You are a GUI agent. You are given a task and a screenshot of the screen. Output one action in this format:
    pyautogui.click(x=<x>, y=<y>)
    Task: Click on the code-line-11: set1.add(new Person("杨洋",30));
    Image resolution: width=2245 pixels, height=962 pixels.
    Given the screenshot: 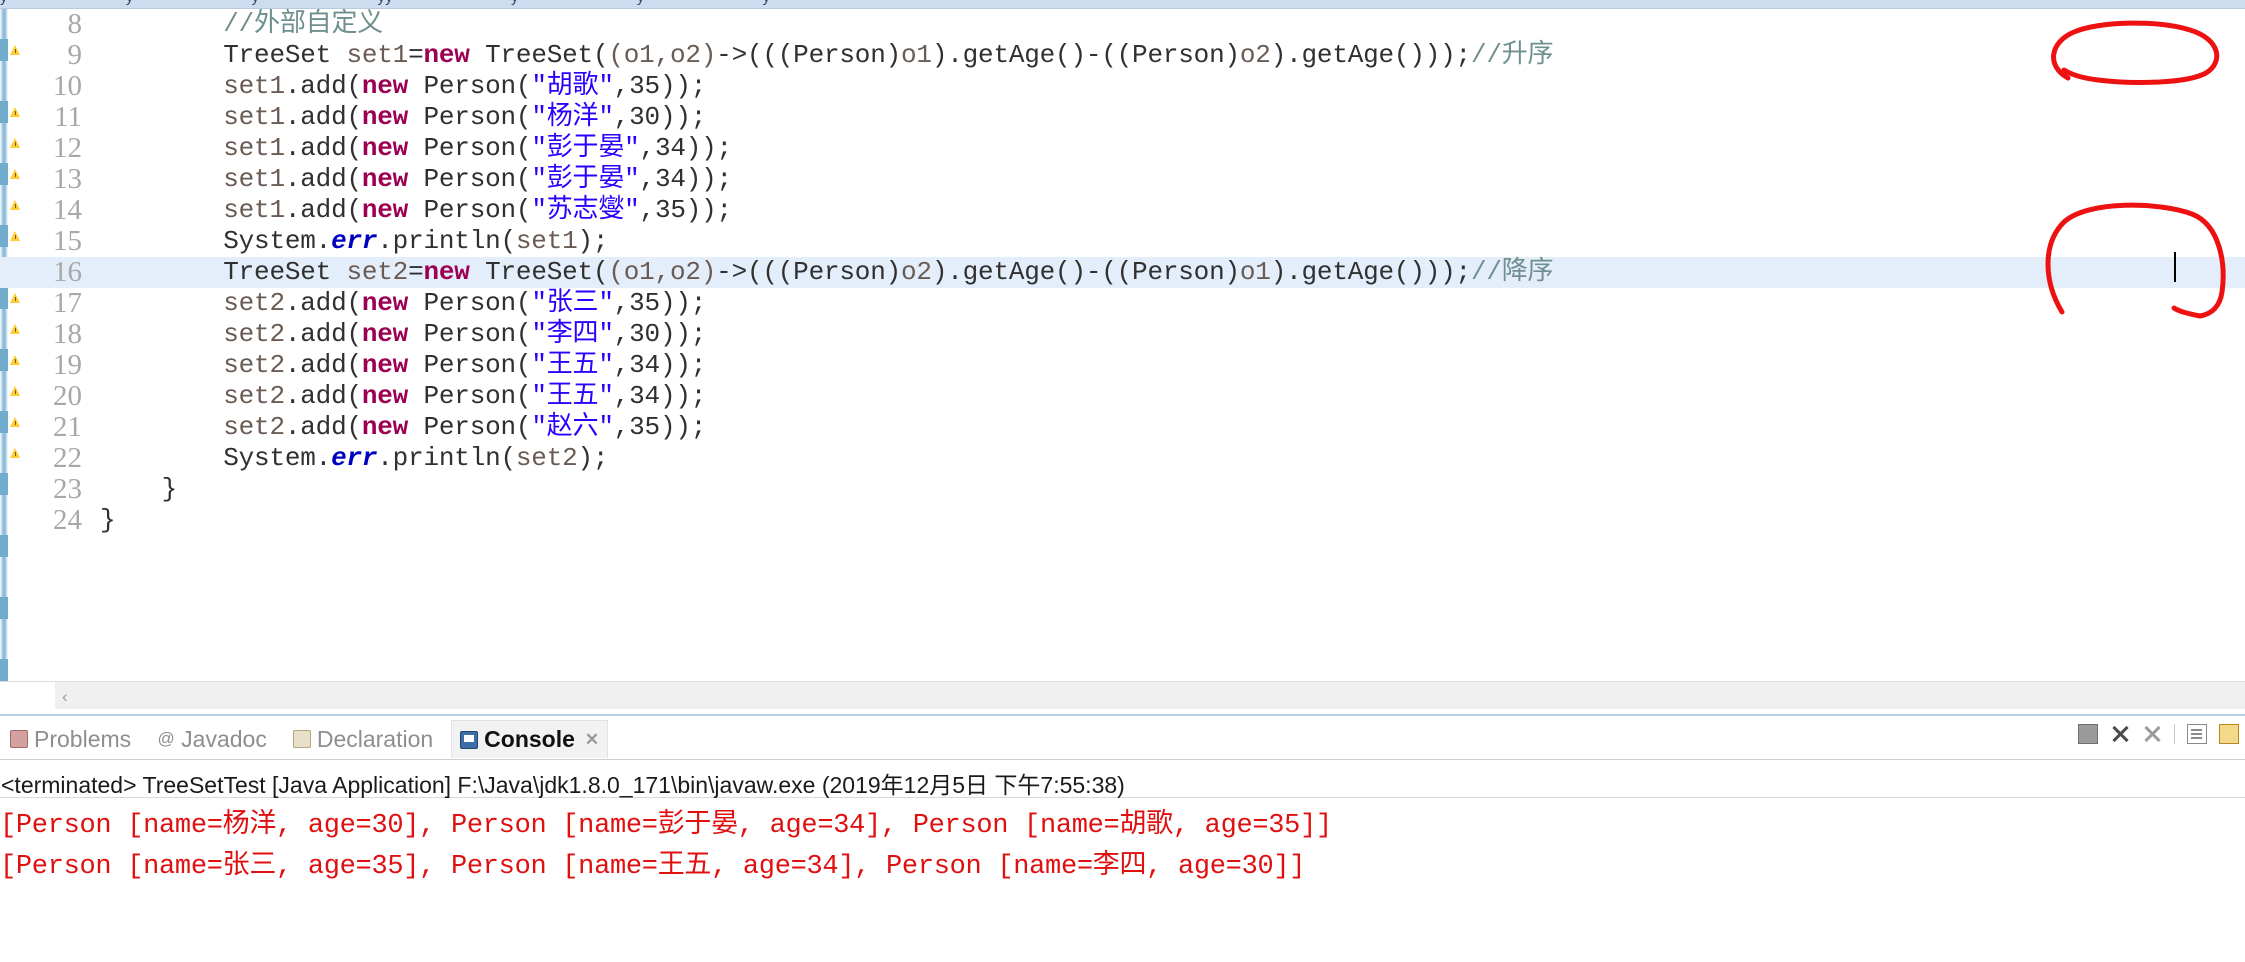 What is the action you would take?
    pyautogui.click(x=1122, y=117)
    